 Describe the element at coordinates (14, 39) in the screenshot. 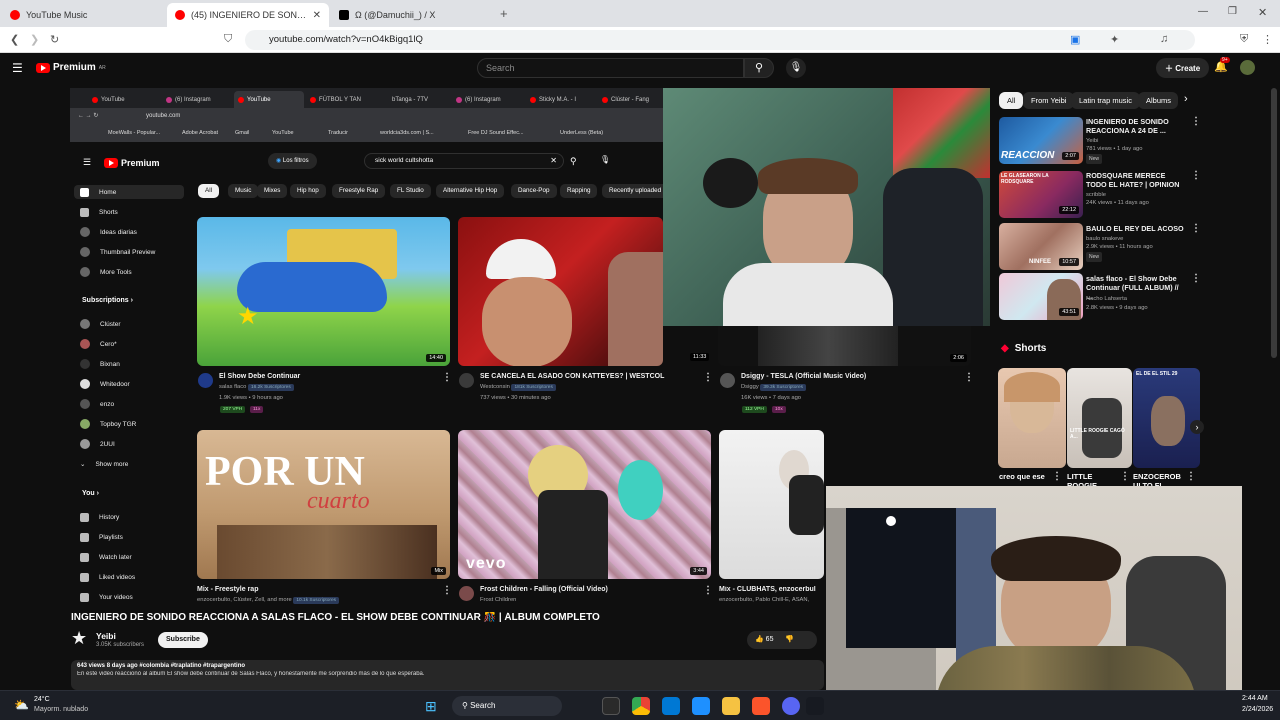

I see `back-icon: ❮` at that location.